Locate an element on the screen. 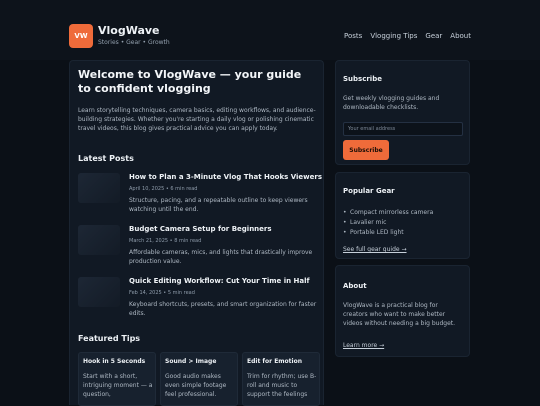  nav-vlogging-tips: Vlogging Tips is located at coordinates (393, 36).